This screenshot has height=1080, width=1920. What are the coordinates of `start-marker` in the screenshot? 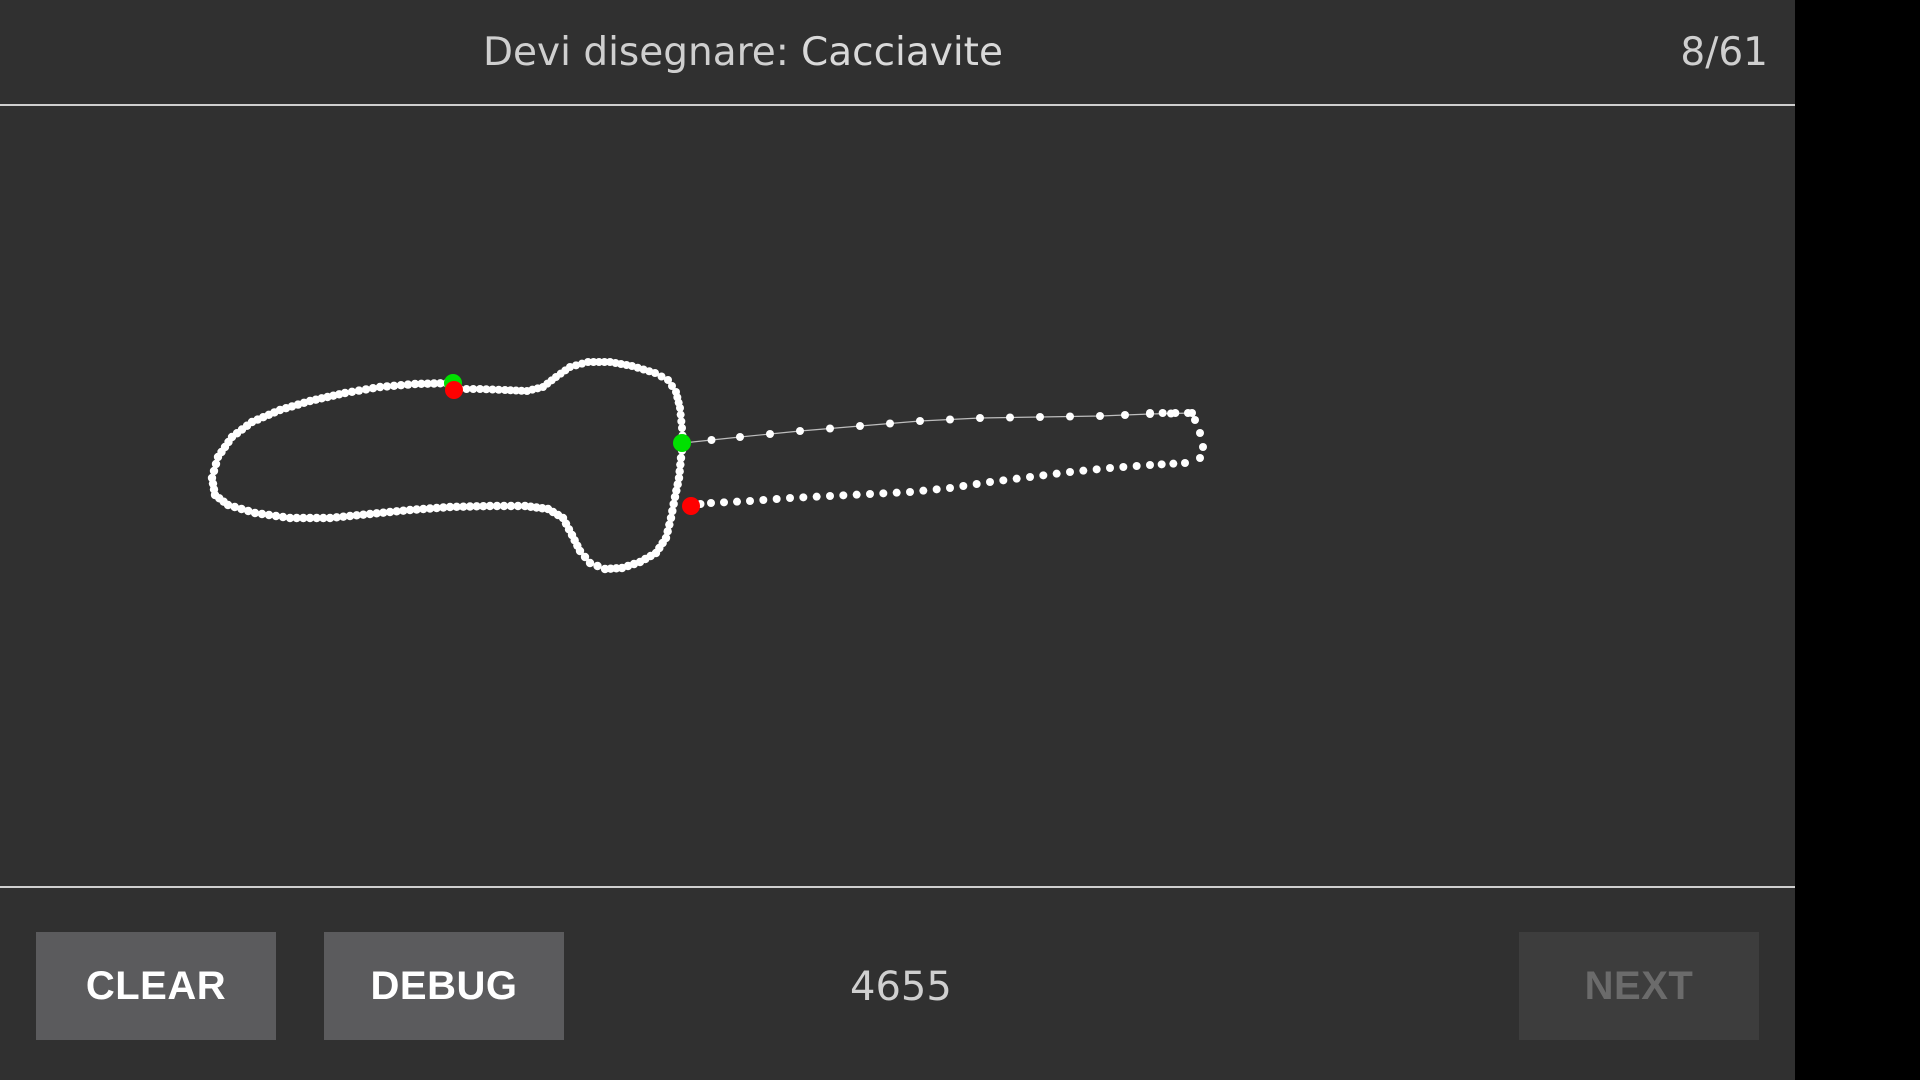 It's located at (682, 443).